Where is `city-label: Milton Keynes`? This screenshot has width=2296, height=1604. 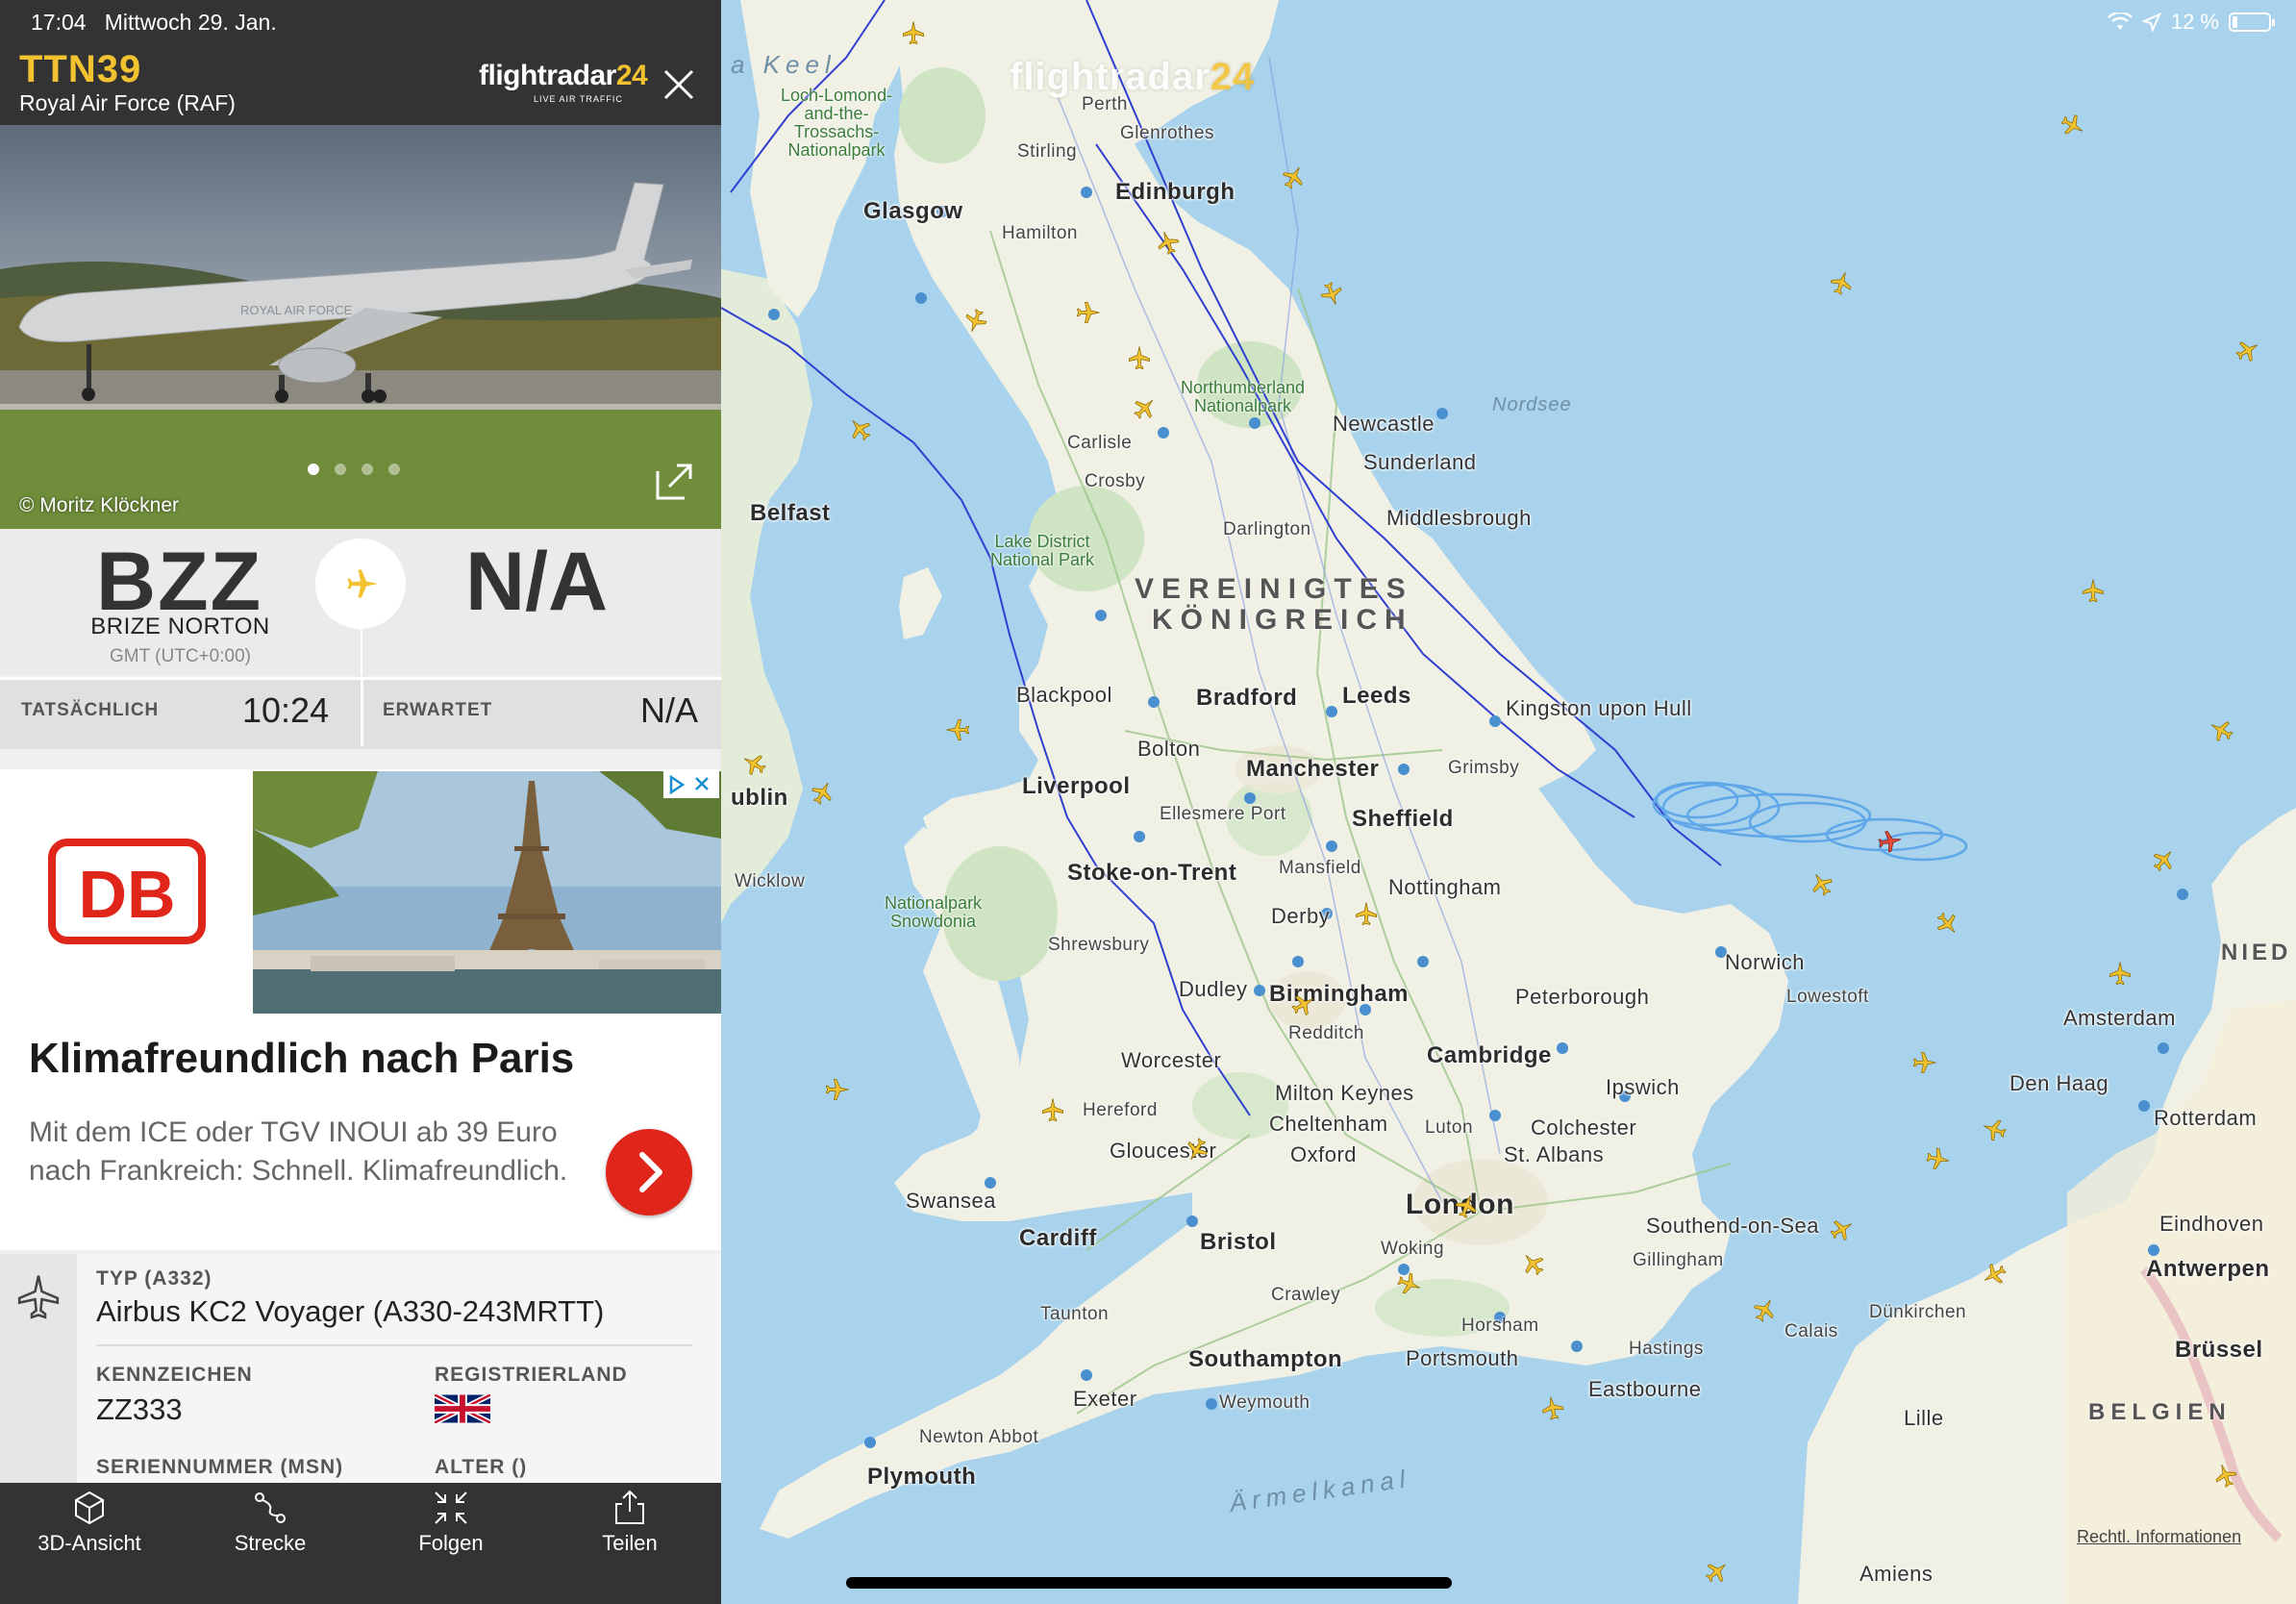 city-label: Milton Keynes is located at coordinates (1344, 1093).